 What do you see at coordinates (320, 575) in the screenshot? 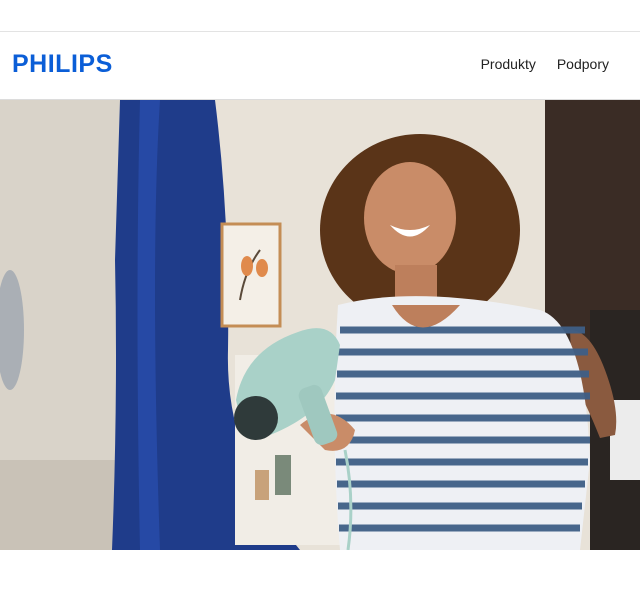
I see `page-below-hero` at bounding box center [320, 575].